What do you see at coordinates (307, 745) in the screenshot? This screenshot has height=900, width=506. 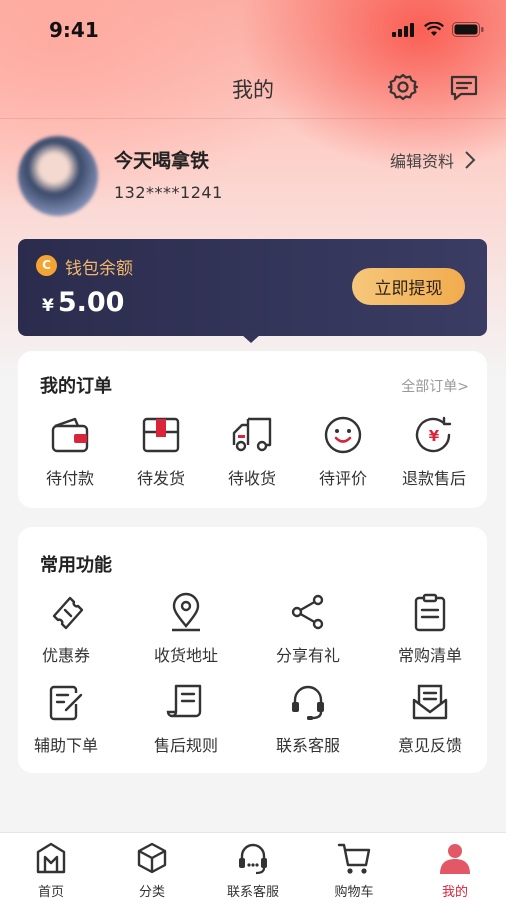 I see `function-label: 联系客服` at bounding box center [307, 745].